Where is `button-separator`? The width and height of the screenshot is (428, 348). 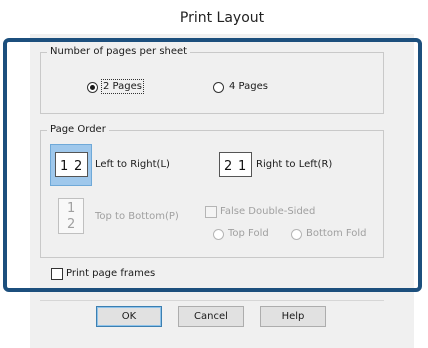
button-separator is located at coordinates (212, 300).